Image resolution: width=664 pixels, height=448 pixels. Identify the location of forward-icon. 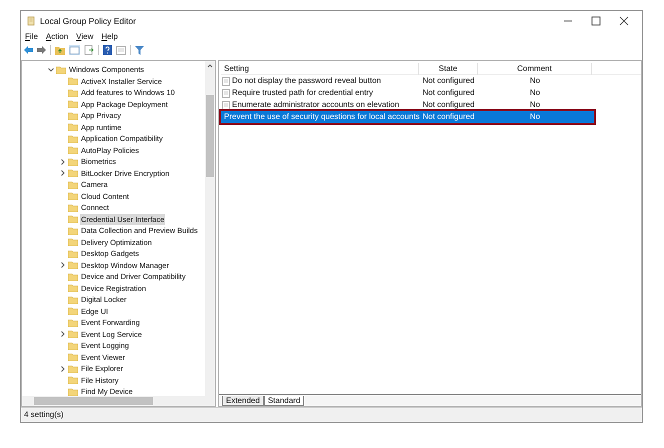
(41, 50).